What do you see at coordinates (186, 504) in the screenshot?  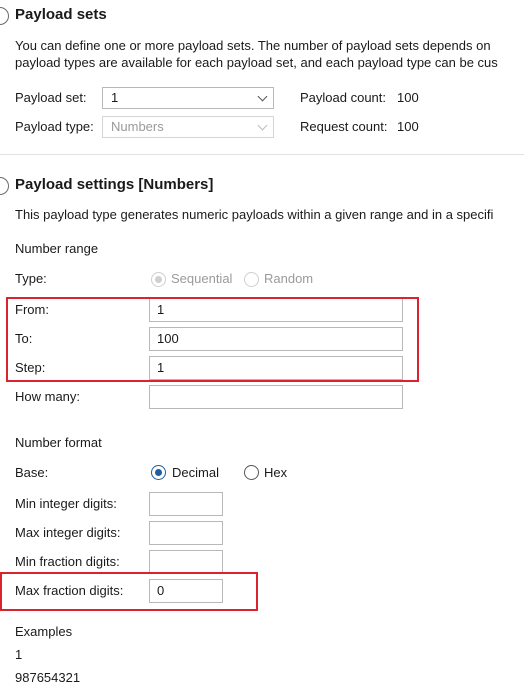 I see `min-integer-digits-input` at bounding box center [186, 504].